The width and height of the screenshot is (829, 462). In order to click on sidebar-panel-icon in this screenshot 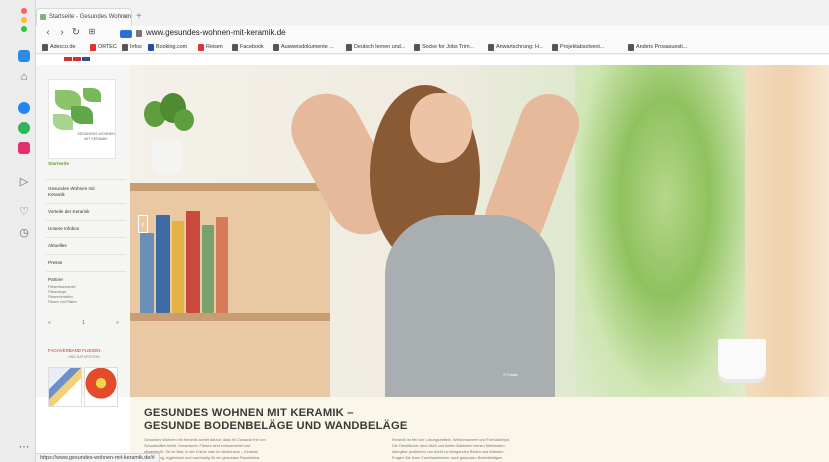, I will do `click(24, 56)`.